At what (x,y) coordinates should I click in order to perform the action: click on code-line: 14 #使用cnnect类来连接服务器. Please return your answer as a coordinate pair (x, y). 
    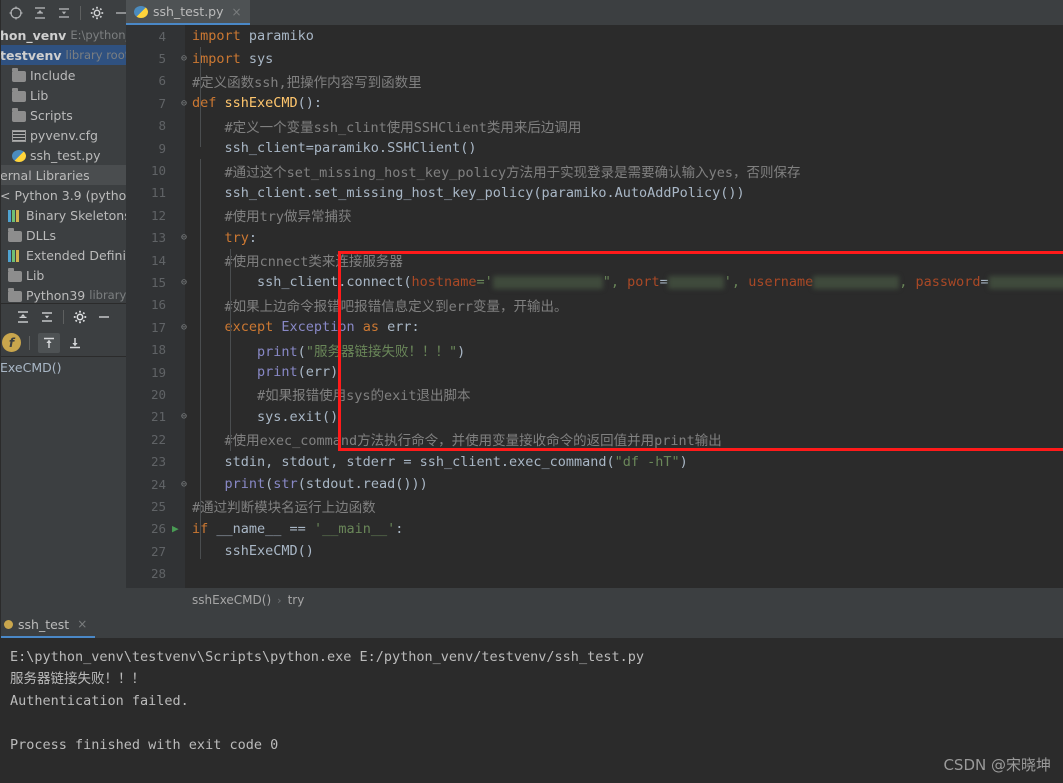
    Looking at the image, I should click on (594, 260).